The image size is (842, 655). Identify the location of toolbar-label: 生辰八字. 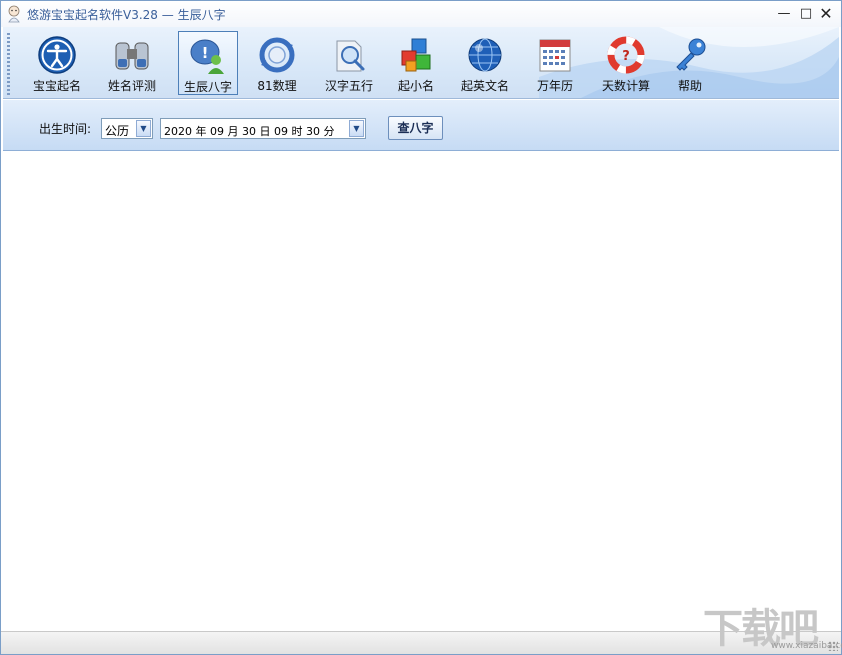
(207, 87).